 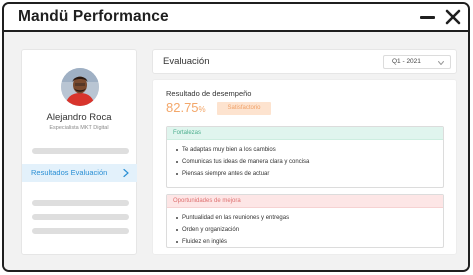 I want to click on score-number: 82.75, so click(x=182, y=107).